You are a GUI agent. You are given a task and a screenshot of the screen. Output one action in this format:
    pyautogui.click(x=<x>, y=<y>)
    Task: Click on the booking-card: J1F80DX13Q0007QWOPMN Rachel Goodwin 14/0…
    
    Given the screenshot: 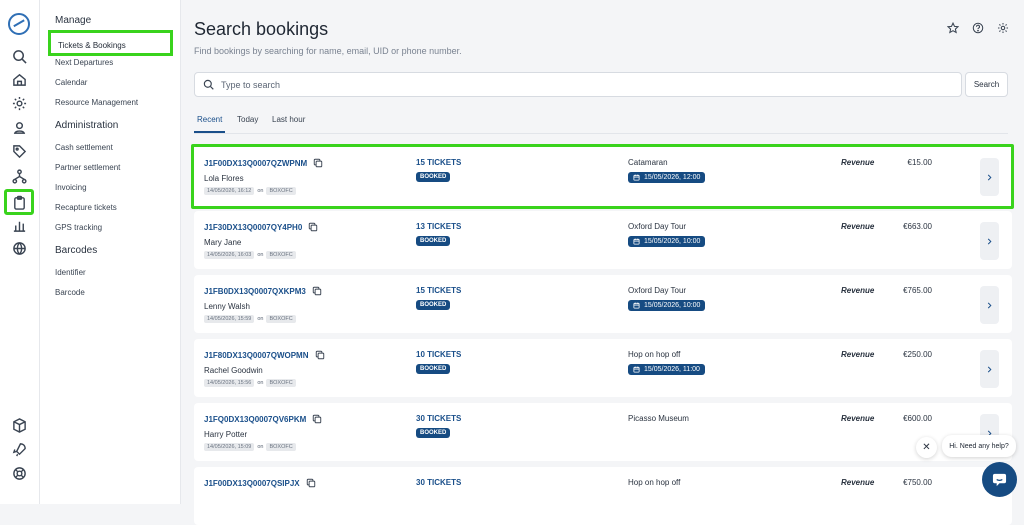 What is the action you would take?
    pyautogui.click(x=603, y=368)
    